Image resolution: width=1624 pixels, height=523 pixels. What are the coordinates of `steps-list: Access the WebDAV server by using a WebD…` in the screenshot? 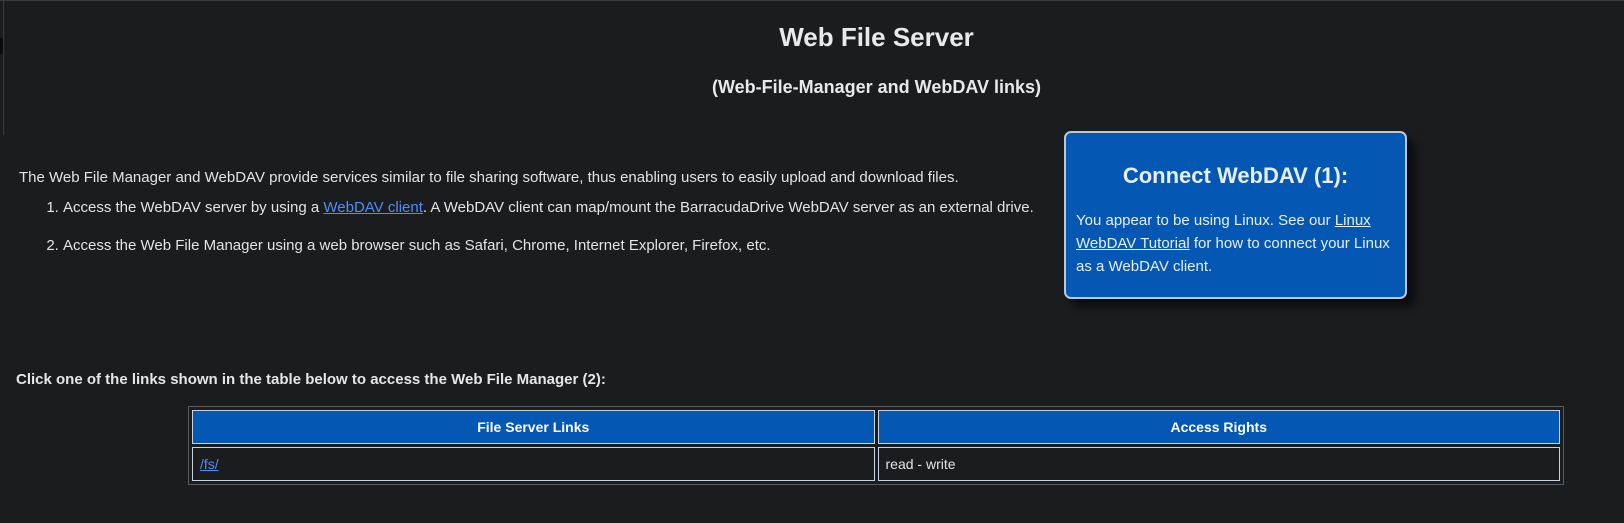 It's located at (527, 235).